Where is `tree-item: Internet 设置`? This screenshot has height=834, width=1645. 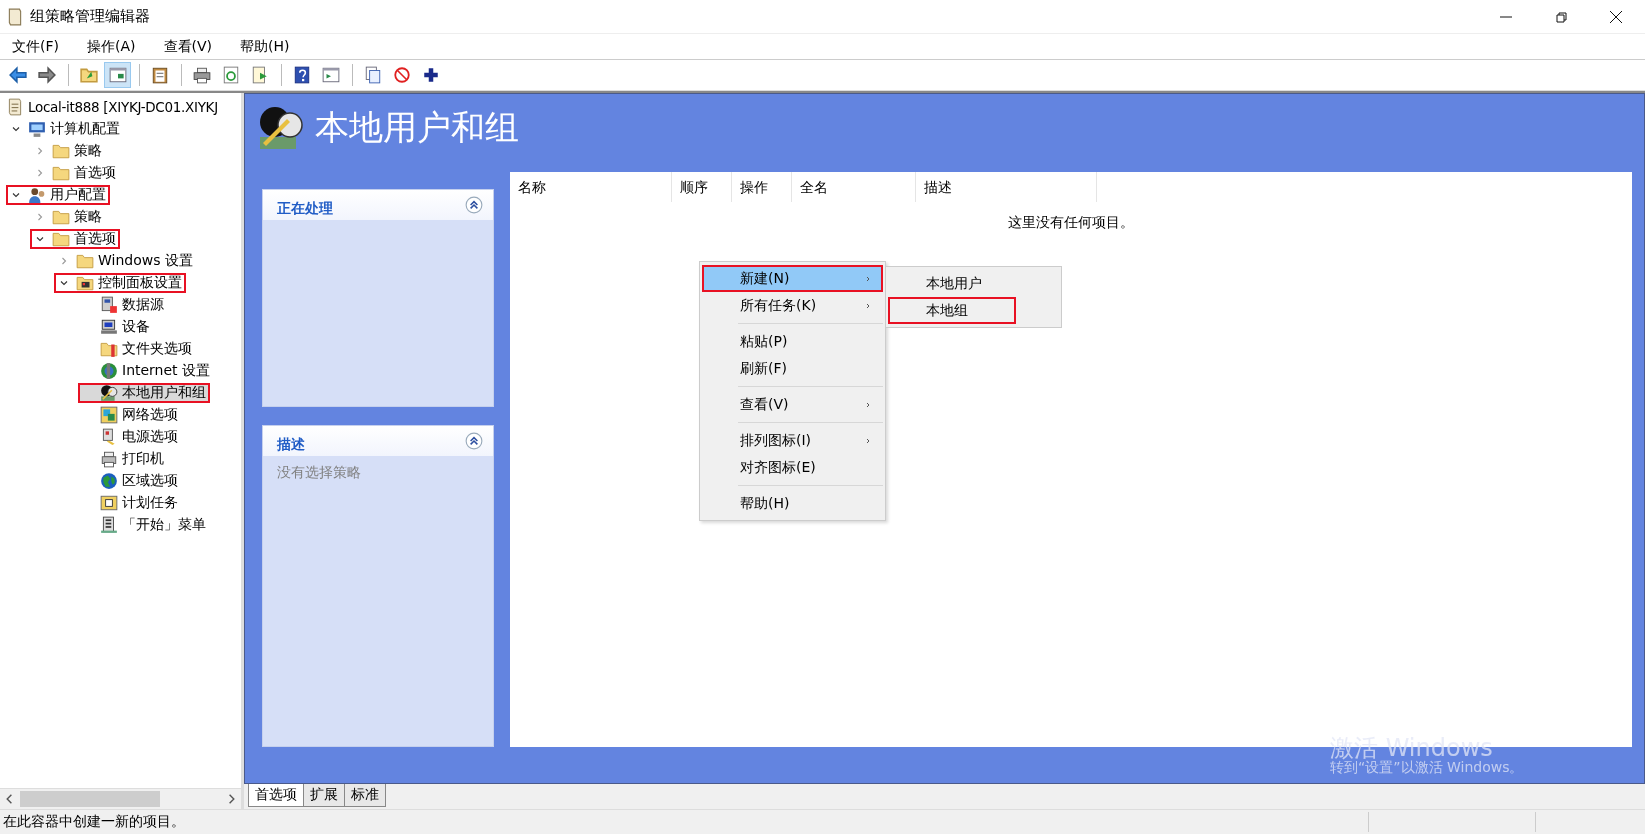
tree-item: Internet 设置 is located at coordinates (146, 371).